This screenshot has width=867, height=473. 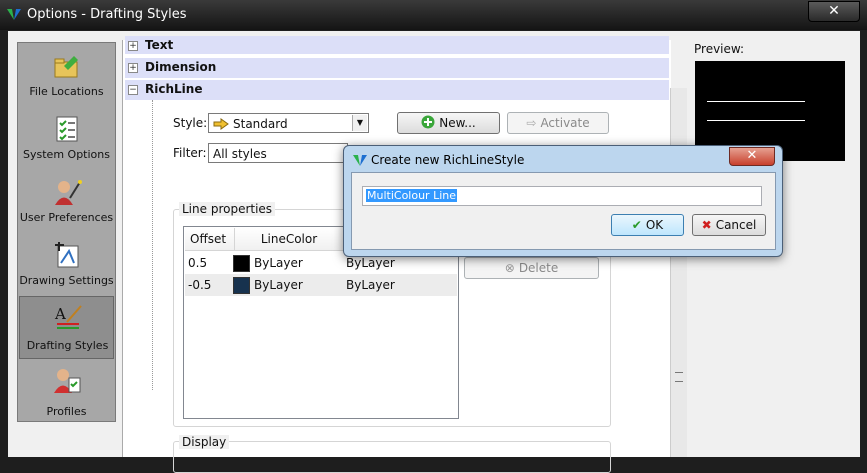 What do you see at coordinates (133, 90) in the screenshot?
I see `collapse-icon: −` at bounding box center [133, 90].